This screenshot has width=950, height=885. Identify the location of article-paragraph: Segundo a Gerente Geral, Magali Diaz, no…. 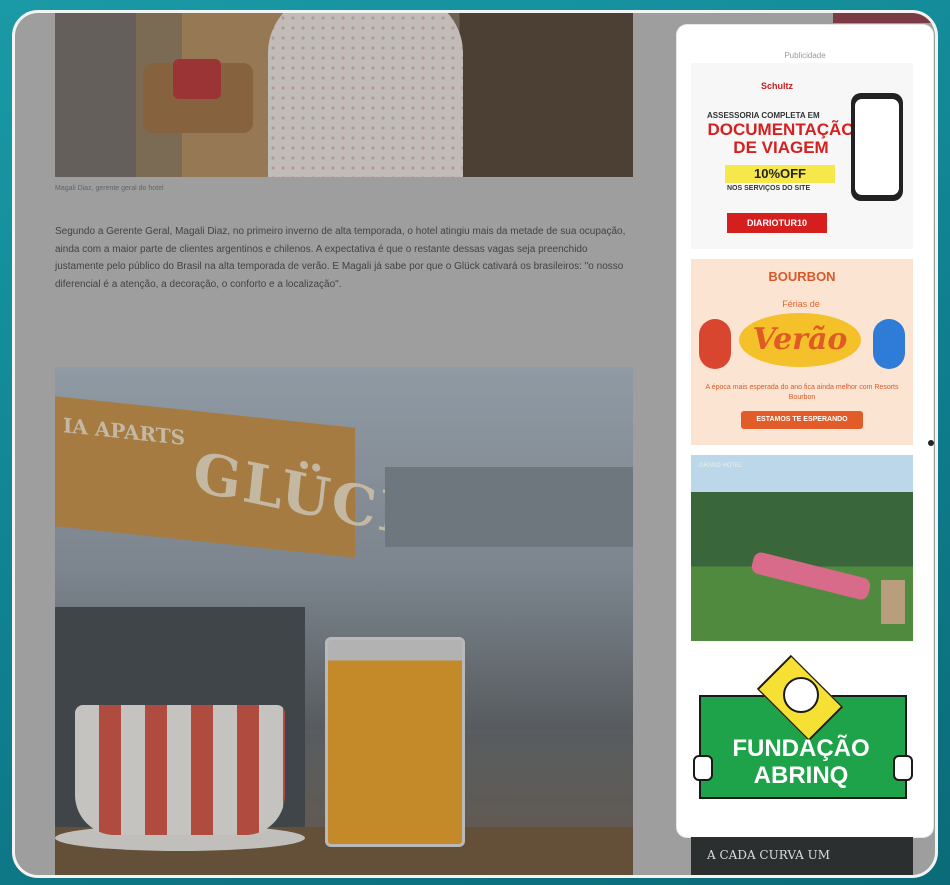
(340, 258).